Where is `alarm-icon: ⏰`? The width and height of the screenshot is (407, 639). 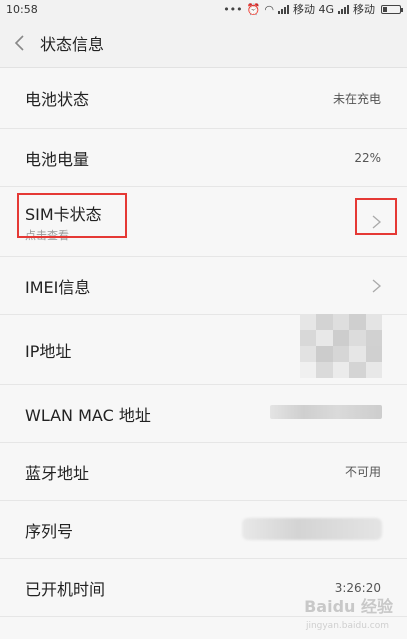 alarm-icon: ⏰ is located at coordinates (253, 9).